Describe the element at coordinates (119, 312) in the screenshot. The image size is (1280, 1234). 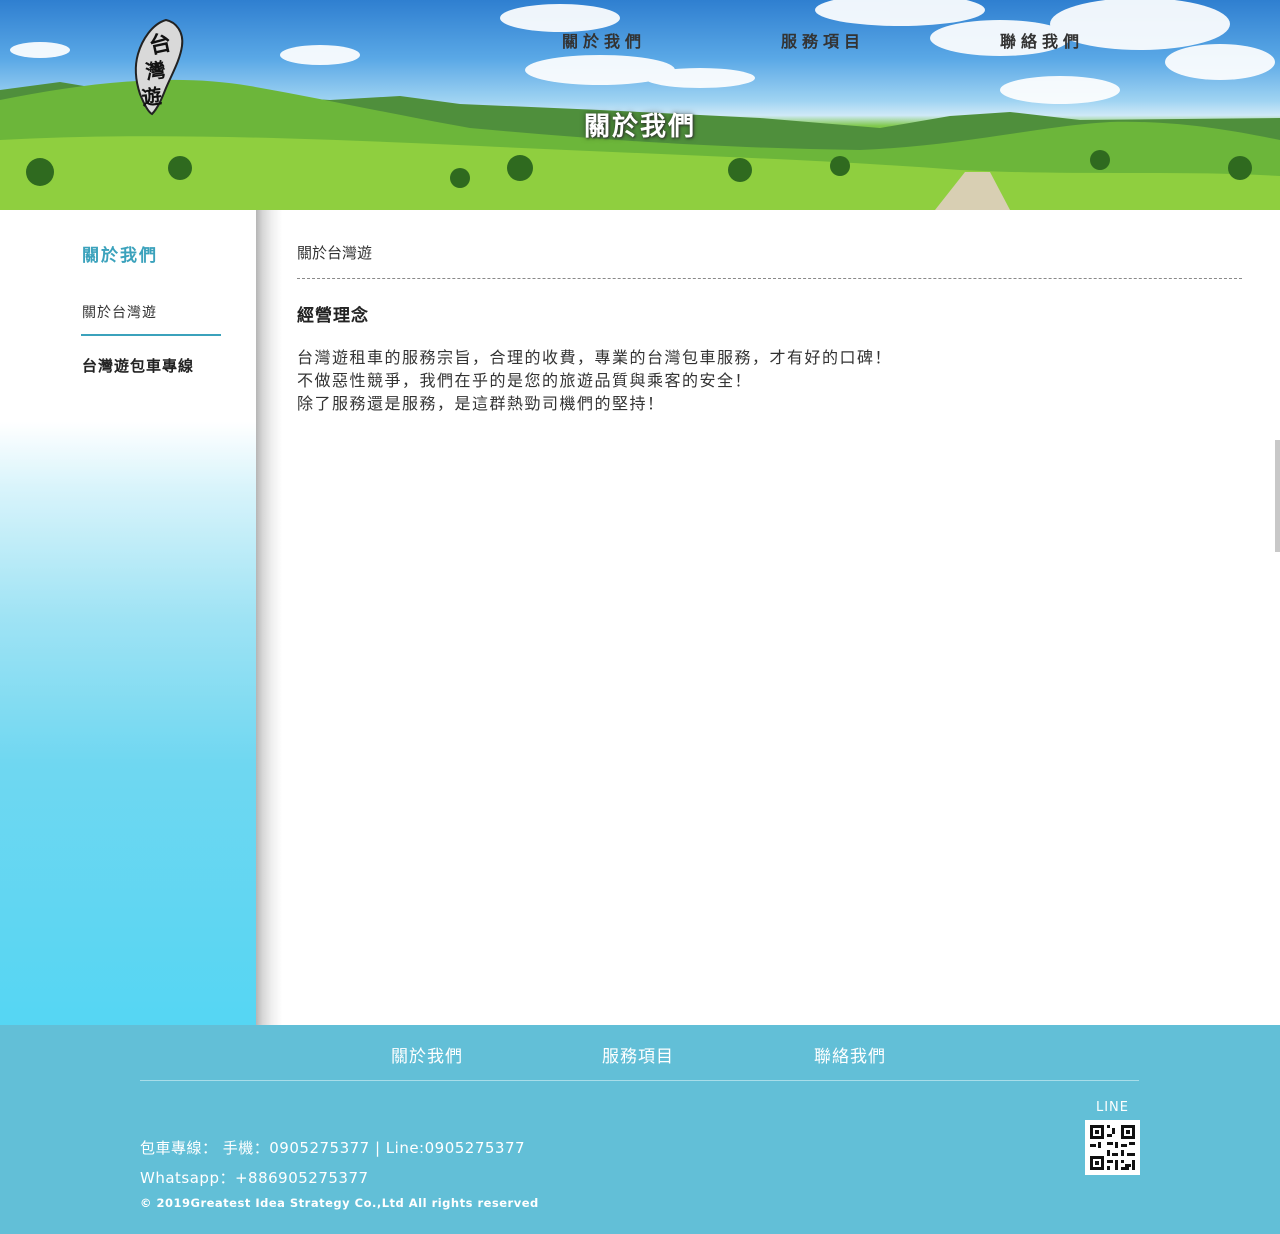
I see `sidebar-item-about-taiwan-tour: 關於台灣遊` at that location.